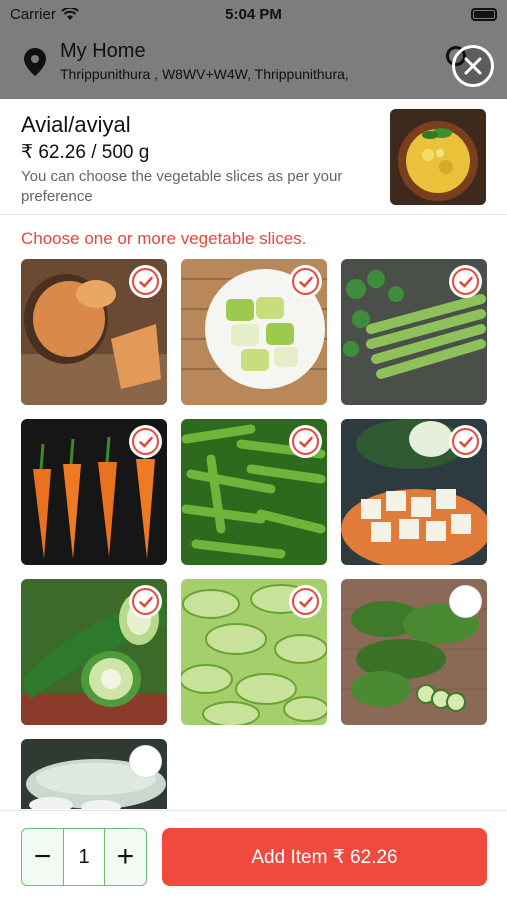 The width and height of the screenshot is (507, 900). I want to click on increment-button: +, so click(125, 857).